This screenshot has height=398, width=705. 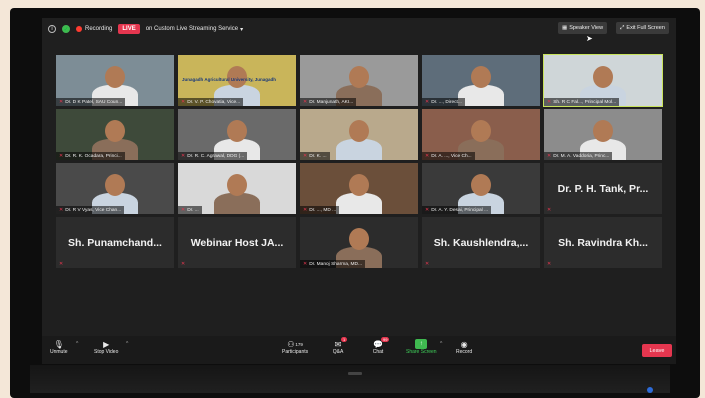 What do you see at coordinates (586, 28) in the screenshot?
I see `speaker-view-label: Speaker View` at bounding box center [586, 28].